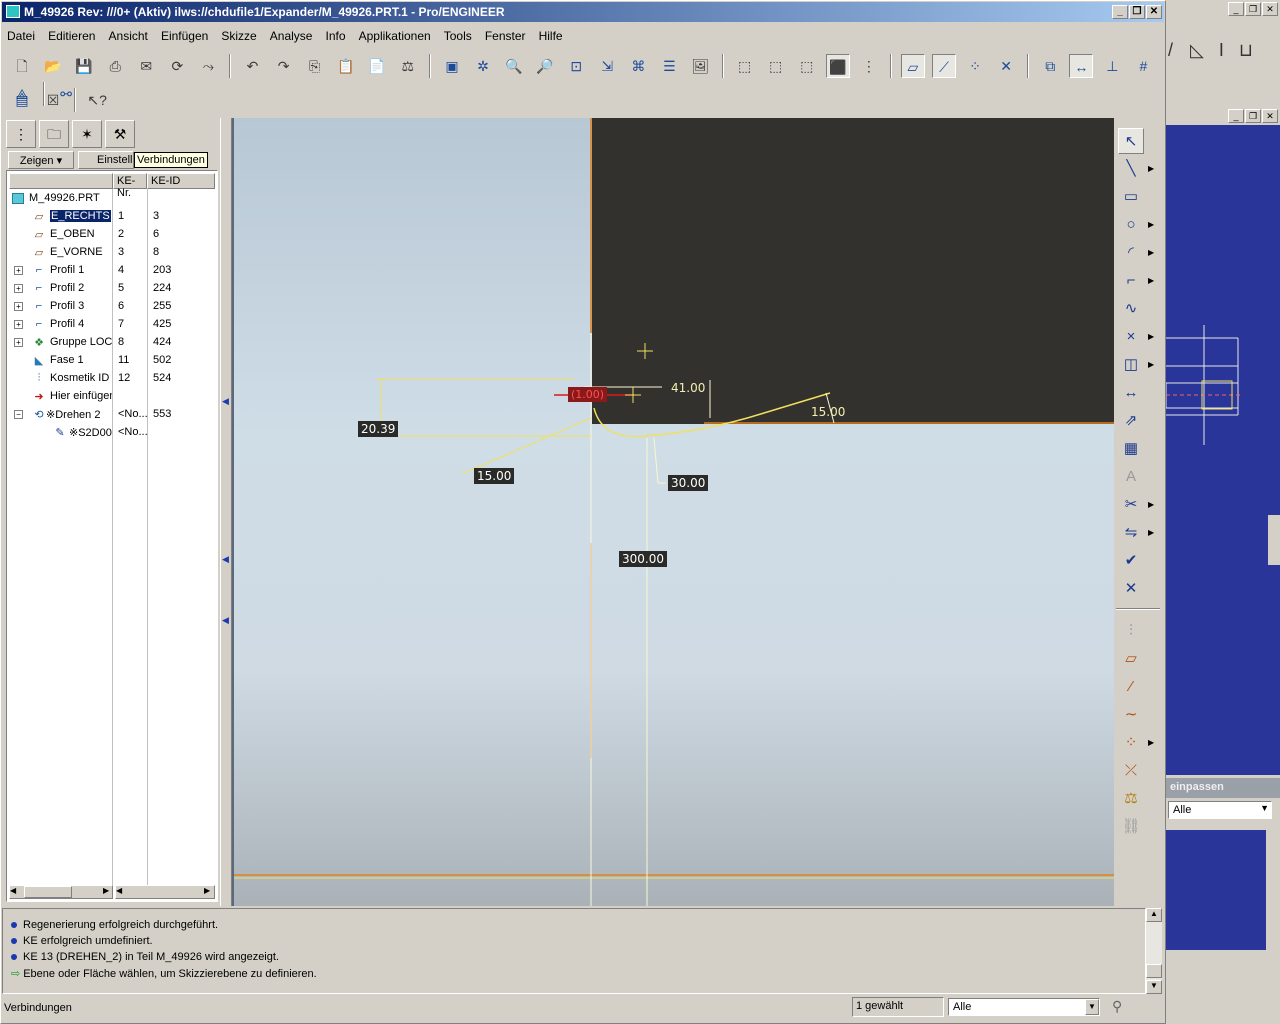 The image size is (1280, 1024). Describe the element at coordinates (1131, 449) in the screenshot. I see `constraints-tool-icon: ▦` at that location.